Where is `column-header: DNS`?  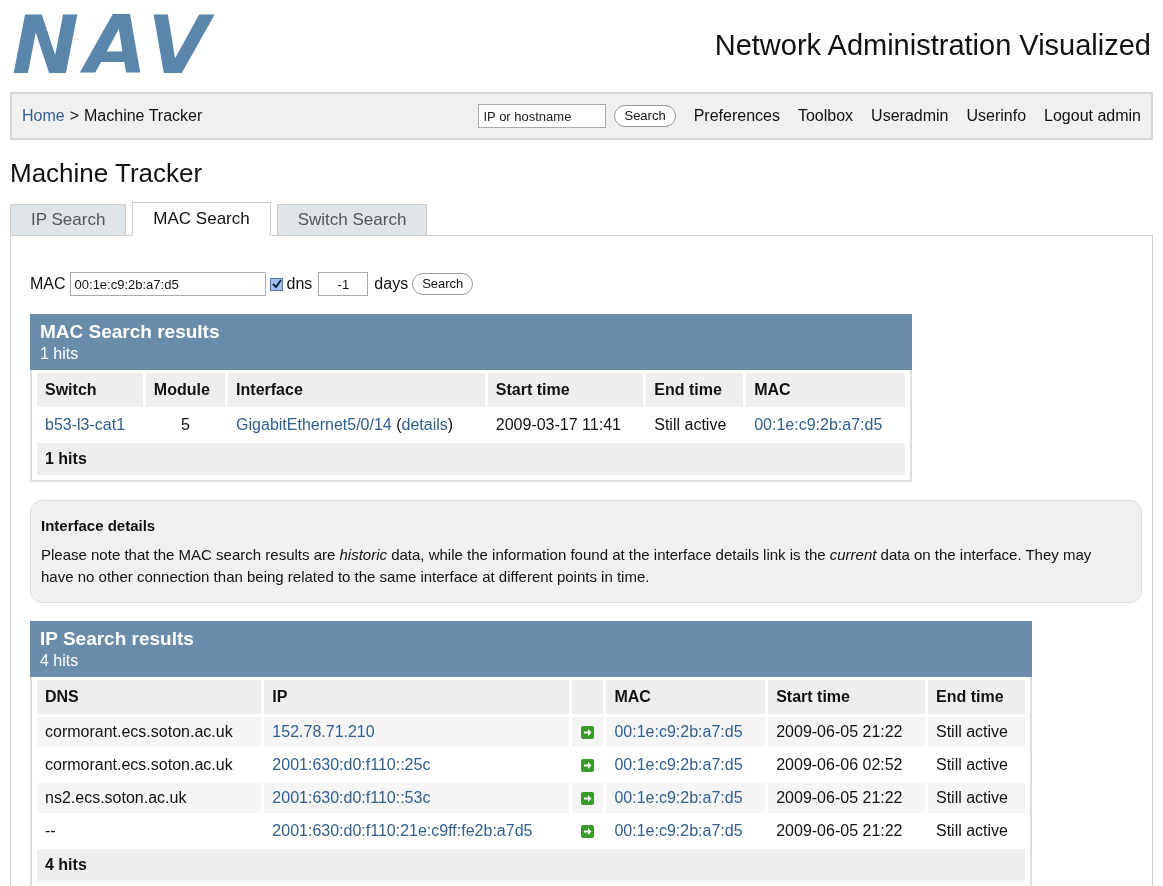 column-header: DNS is located at coordinates (149, 696).